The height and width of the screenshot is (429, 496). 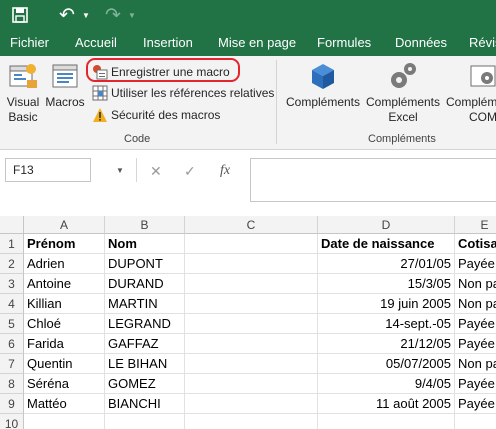 I want to click on cell-c10, so click(x=251, y=421).